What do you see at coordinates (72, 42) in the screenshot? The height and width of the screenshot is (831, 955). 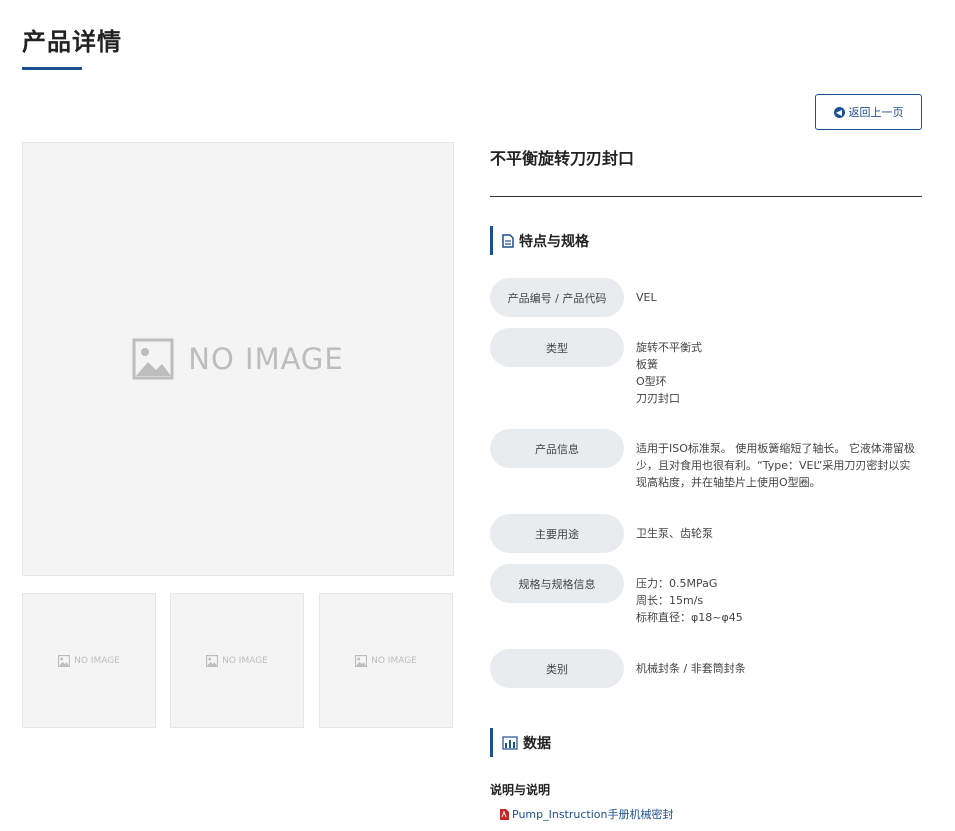 I see `page-title: 产品详情` at bounding box center [72, 42].